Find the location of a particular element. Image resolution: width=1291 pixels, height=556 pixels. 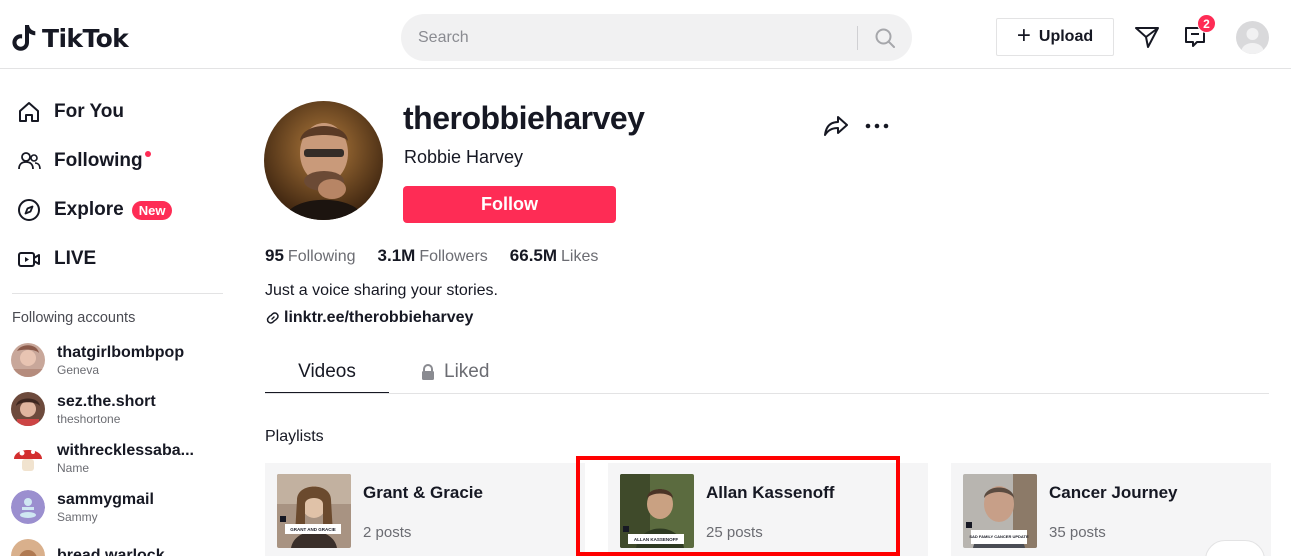

upload-button: + Upload is located at coordinates (1055, 37).